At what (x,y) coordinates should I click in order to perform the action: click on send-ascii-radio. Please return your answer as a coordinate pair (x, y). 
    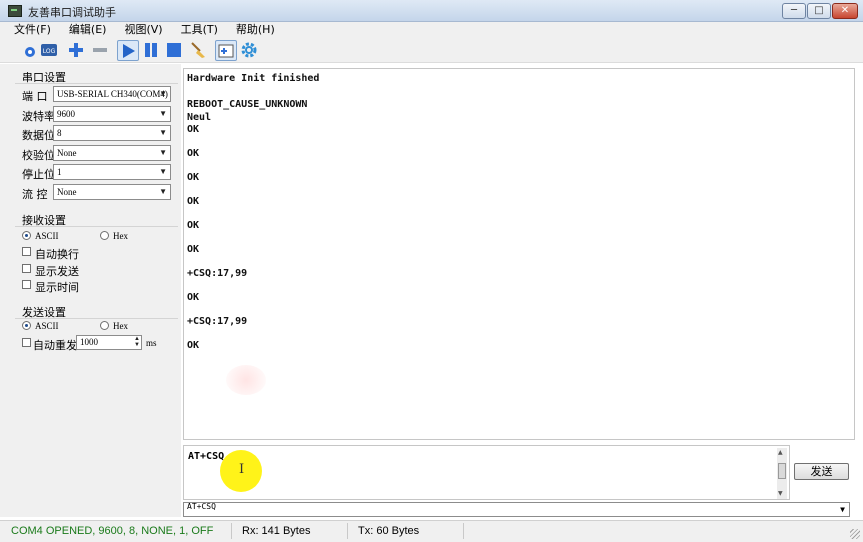
    Looking at the image, I should click on (26, 325).